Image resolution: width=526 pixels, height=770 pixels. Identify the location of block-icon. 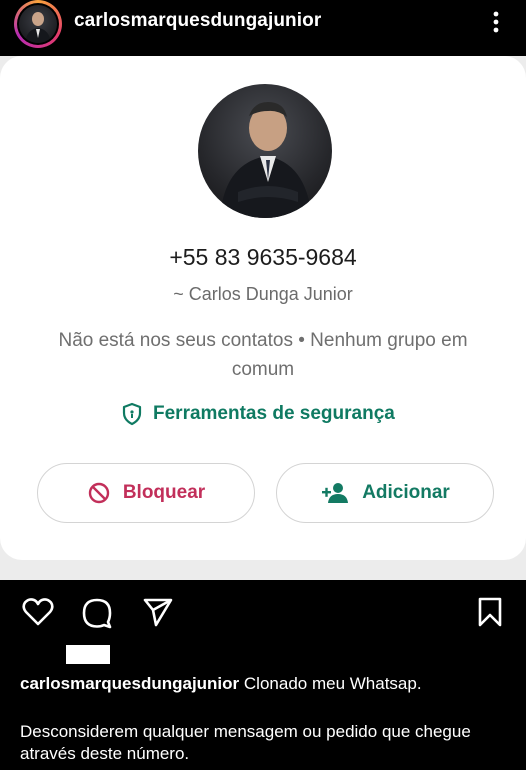
(99, 493).